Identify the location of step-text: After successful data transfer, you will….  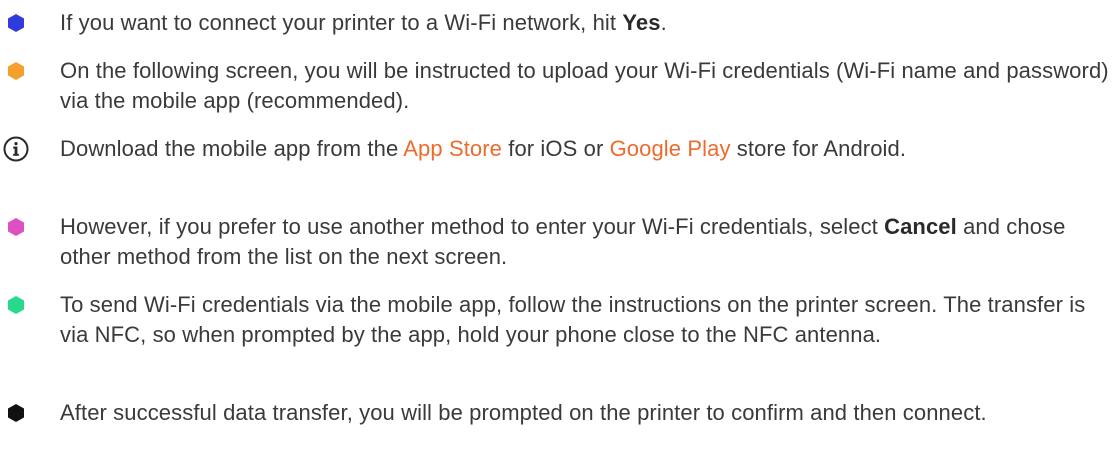
(523, 412).